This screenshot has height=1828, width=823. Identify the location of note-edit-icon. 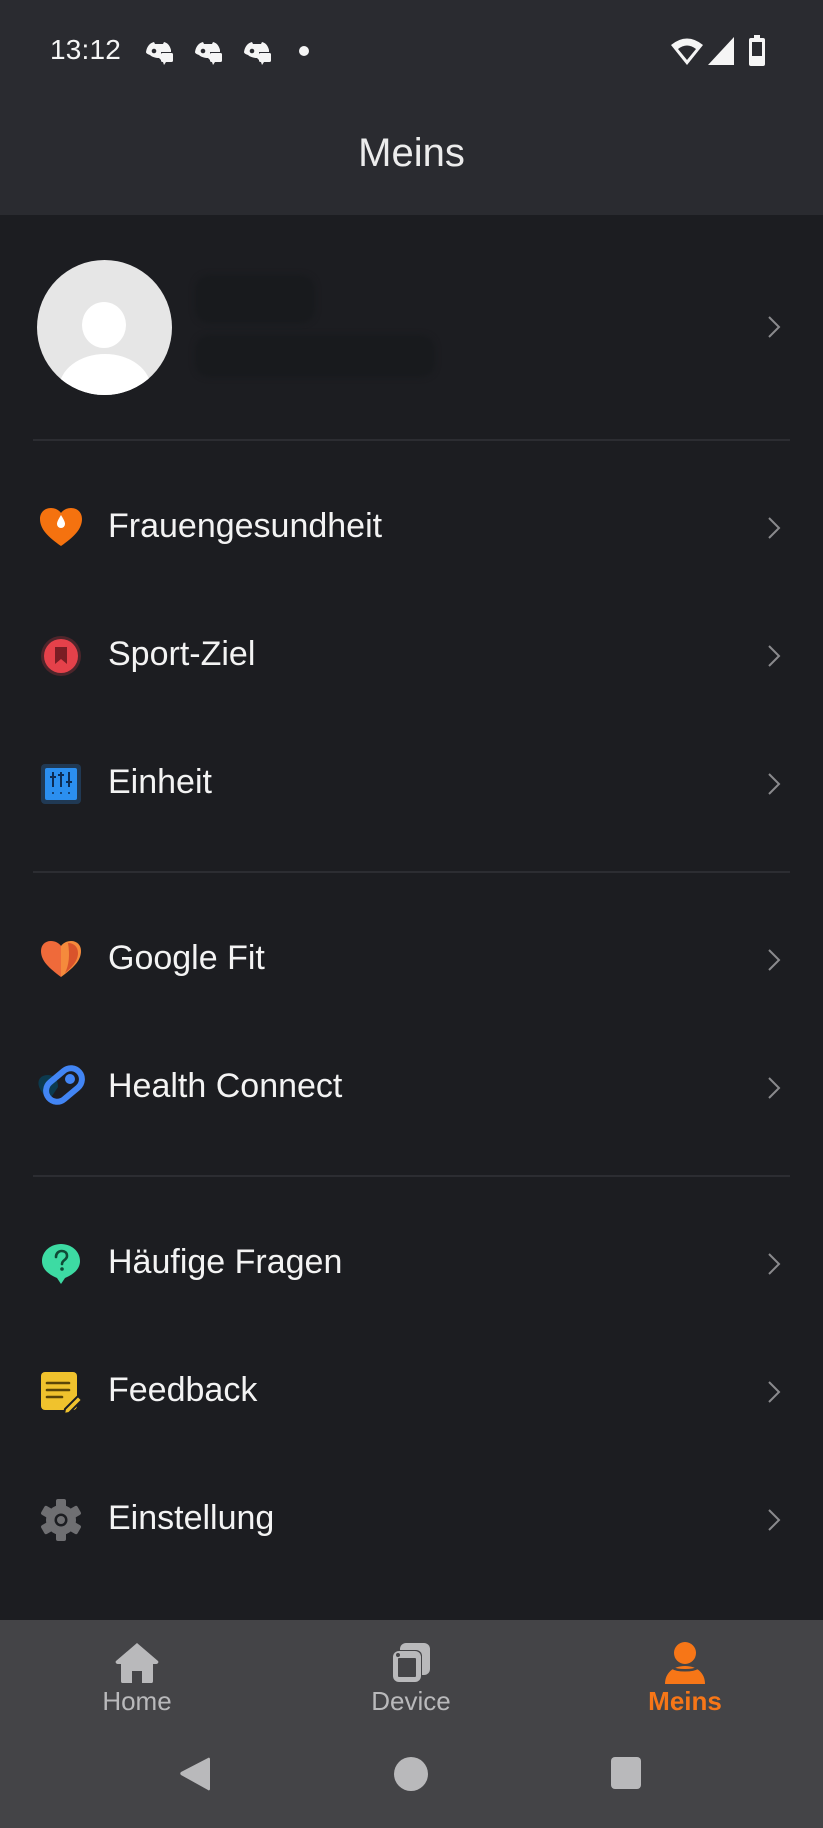
(62, 1393).